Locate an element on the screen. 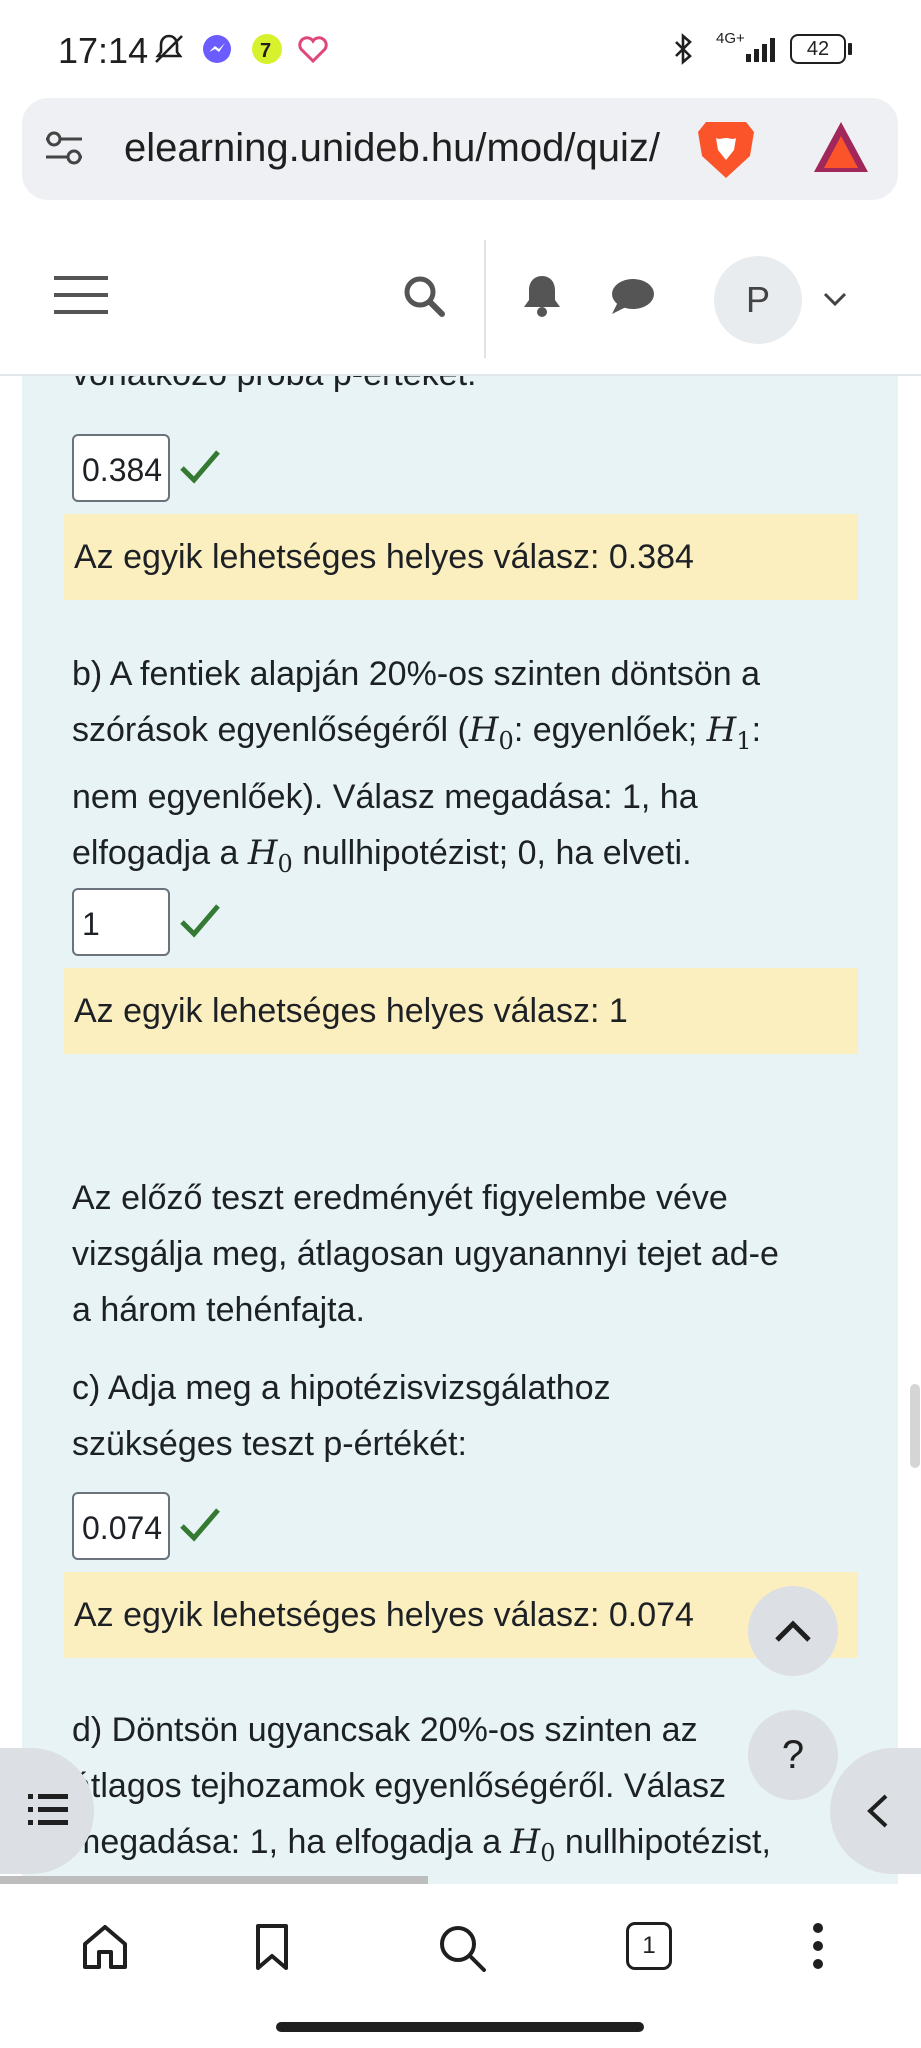 The width and height of the screenshot is (921, 2048). brave-lion-icon is located at coordinates (726, 149).